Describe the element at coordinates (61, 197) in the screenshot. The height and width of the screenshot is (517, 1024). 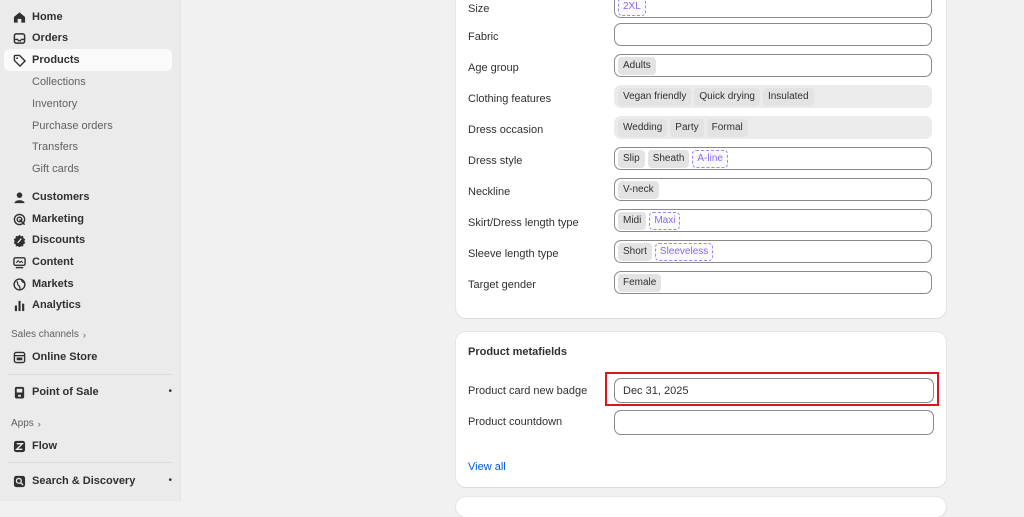
I see `nav-customers-label: Customers` at that location.